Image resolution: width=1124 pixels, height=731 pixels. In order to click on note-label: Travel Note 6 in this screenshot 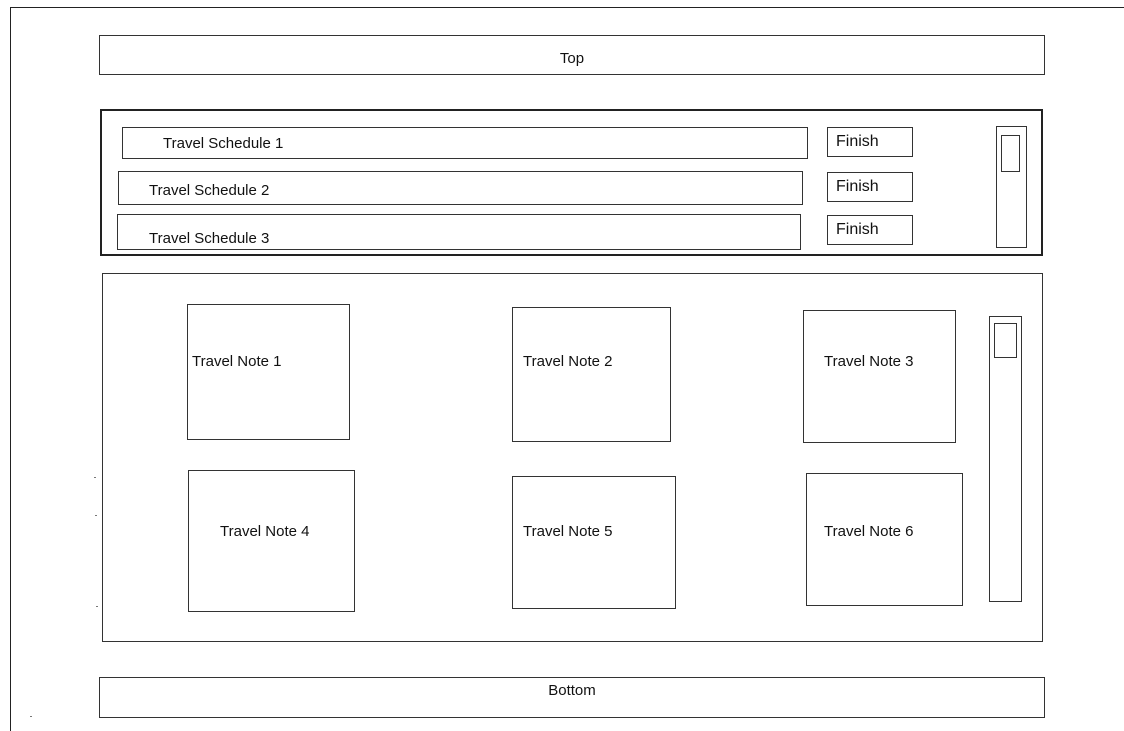, I will do `click(869, 531)`.